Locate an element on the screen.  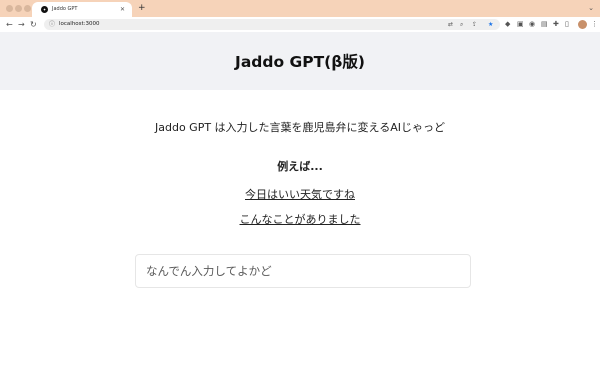
translate-icon: ⇄ is located at coordinates (450, 24).